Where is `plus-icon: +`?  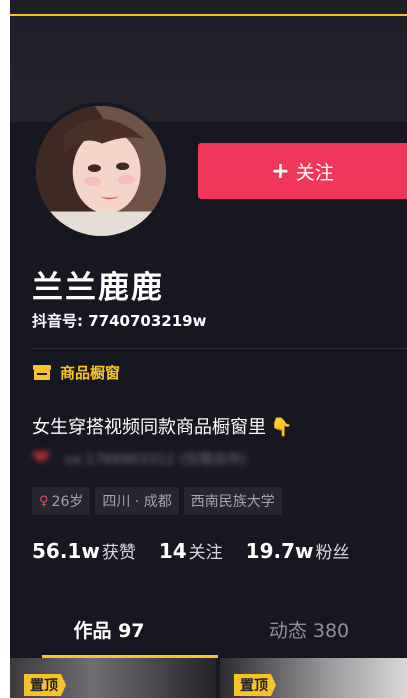
plus-icon: + is located at coordinates (280, 171).